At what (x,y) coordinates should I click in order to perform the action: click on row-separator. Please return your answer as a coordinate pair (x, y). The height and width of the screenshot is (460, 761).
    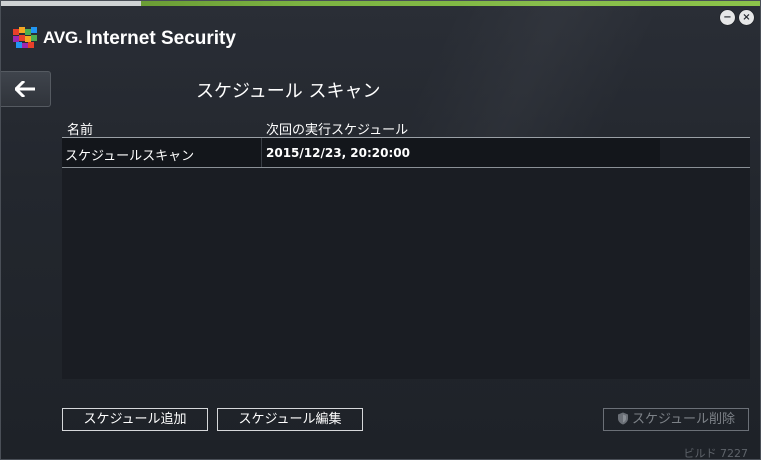
    Looking at the image, I should click on (406, 167).